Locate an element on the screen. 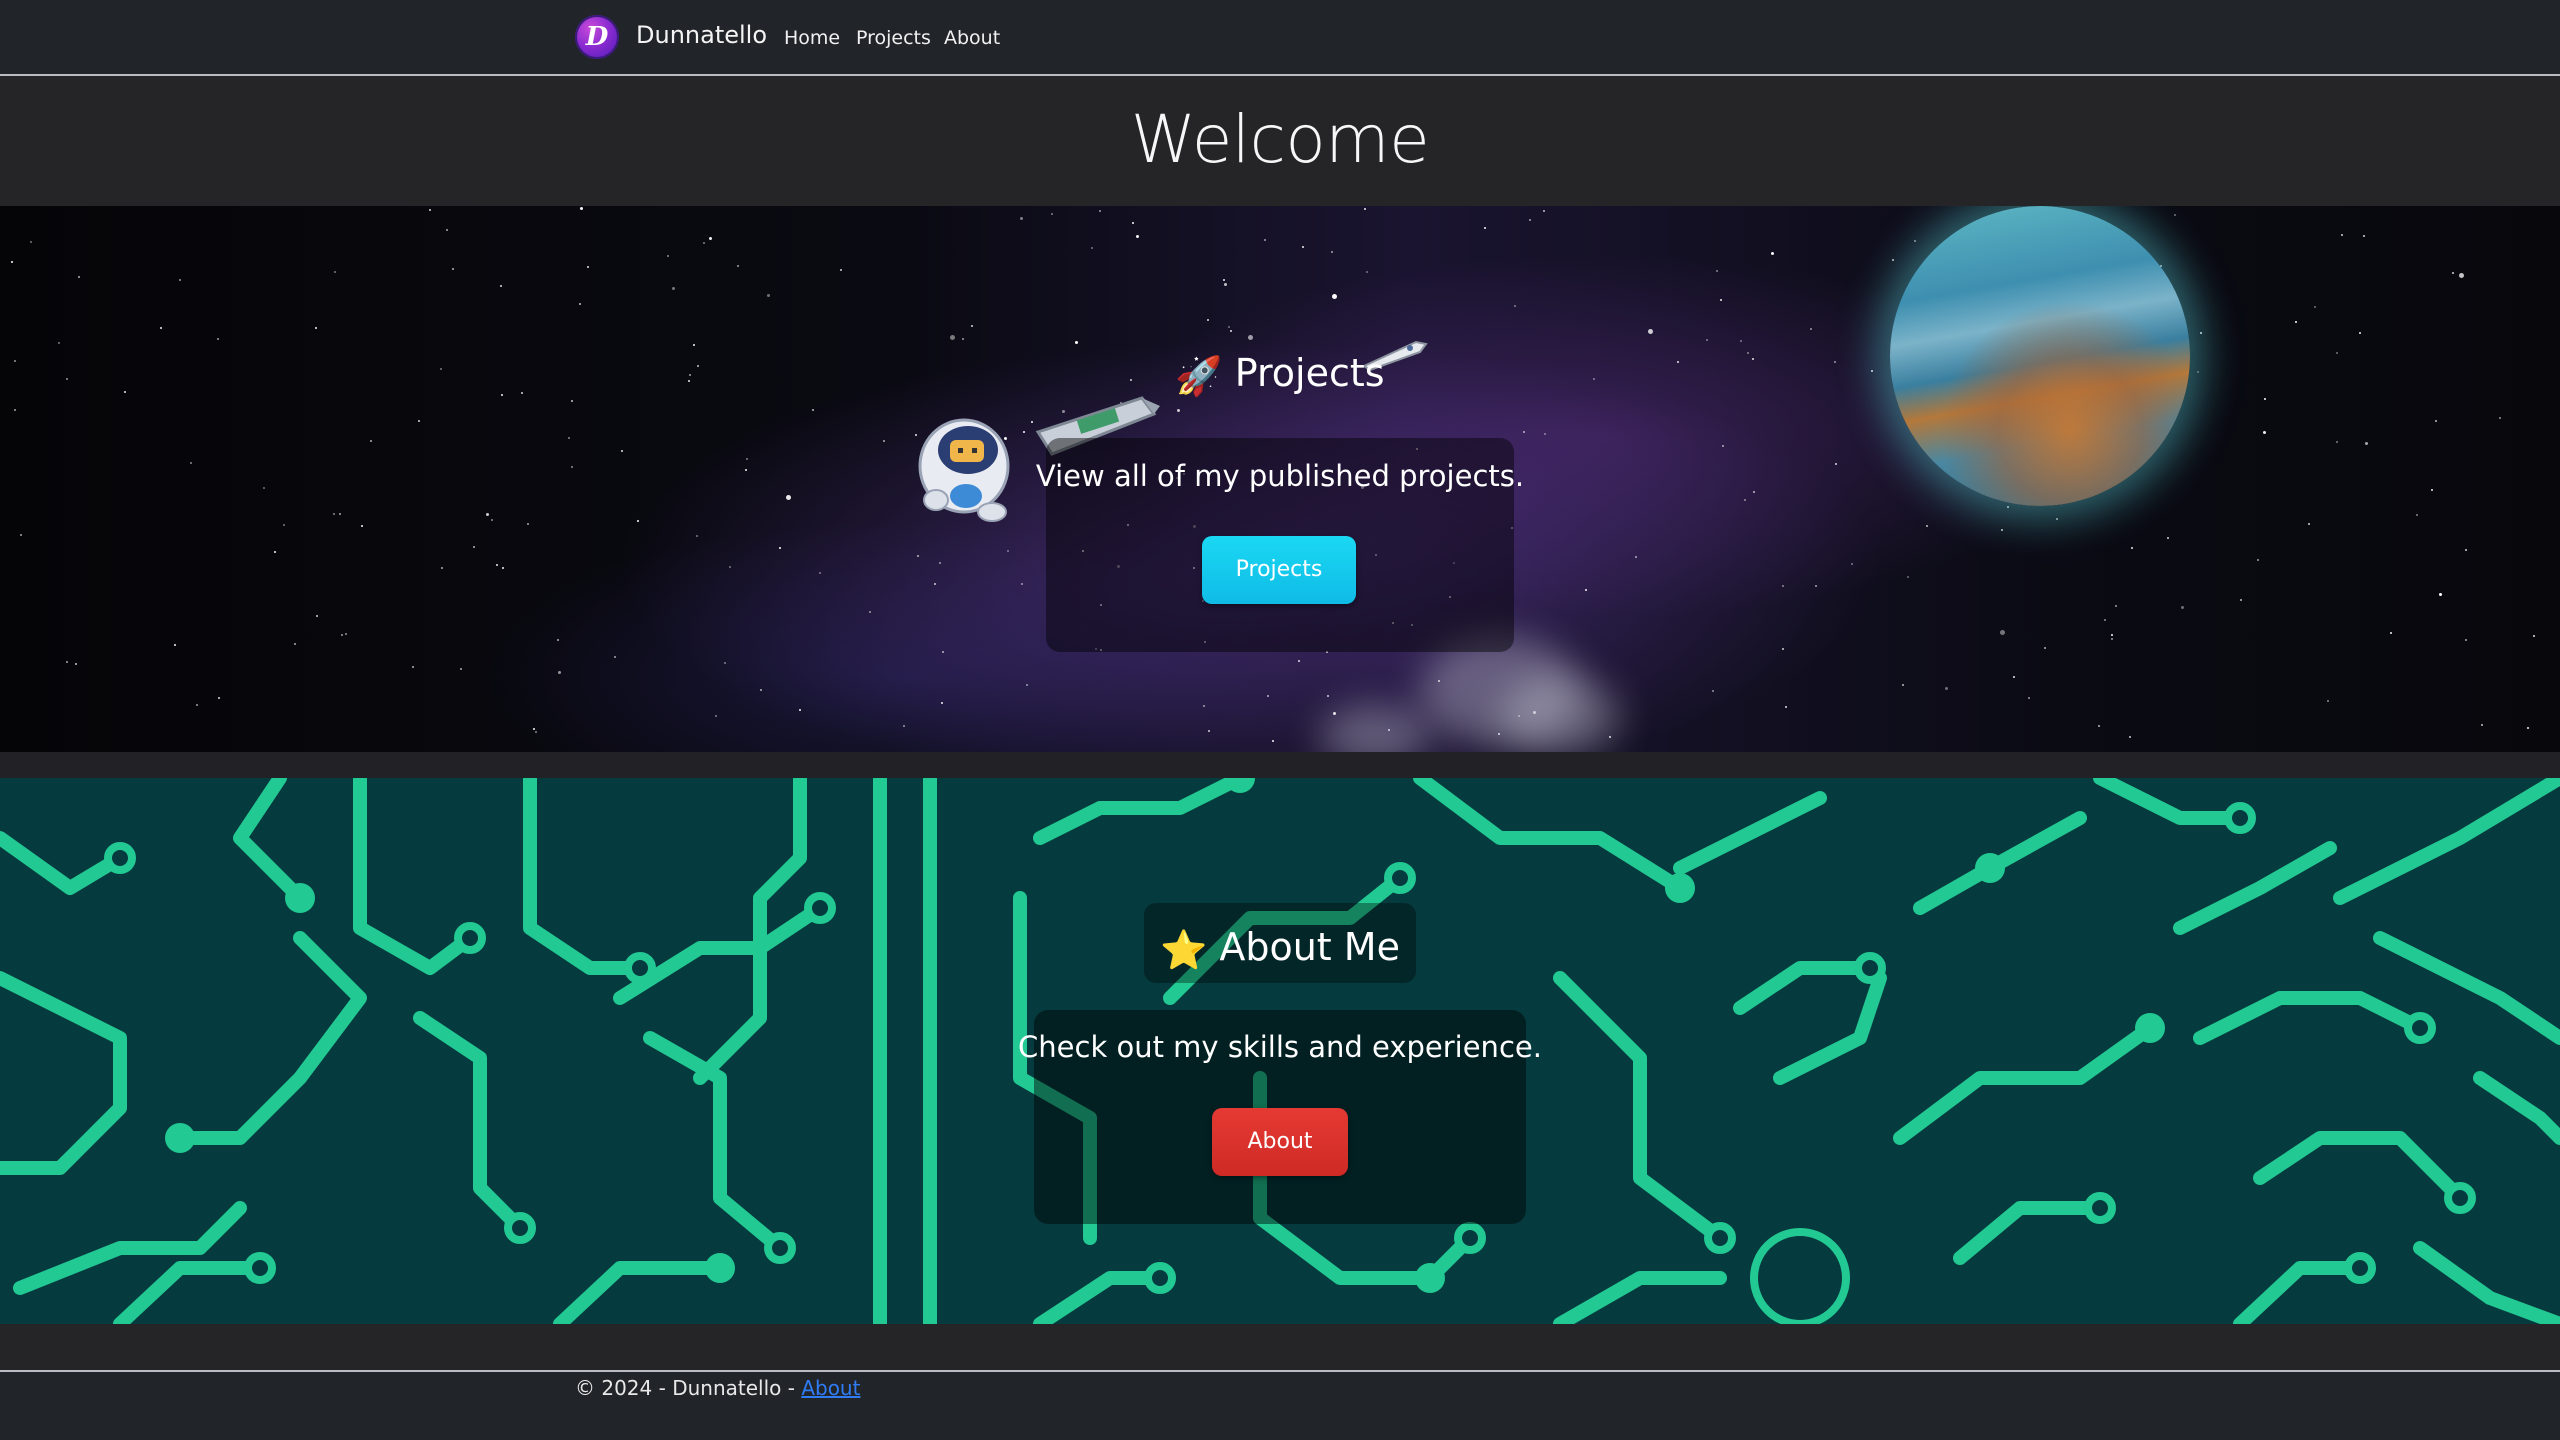 This screenshot has height=1440, width=2560. footer-text: © 2024 - Dunnatello - About is located at coordinates (717, 1388).